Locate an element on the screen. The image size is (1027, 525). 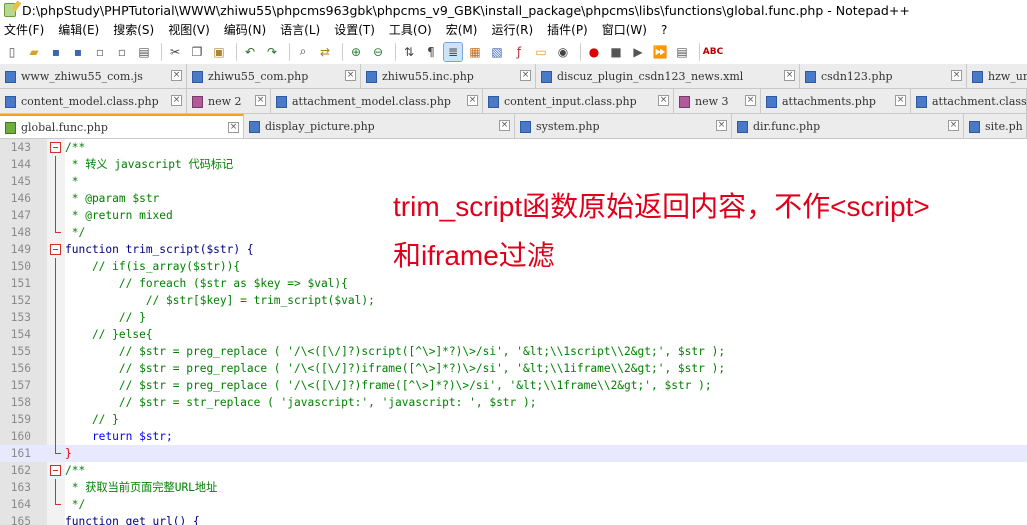
tab-content-model: content_model.class.php × is located at coordinates (93, 101).